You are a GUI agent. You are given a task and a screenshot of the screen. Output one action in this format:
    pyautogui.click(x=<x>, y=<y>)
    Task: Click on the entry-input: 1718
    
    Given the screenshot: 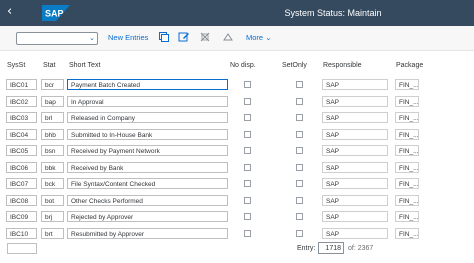 What is the action you would take?
    pyautogui.click(x=331, y=248)
    